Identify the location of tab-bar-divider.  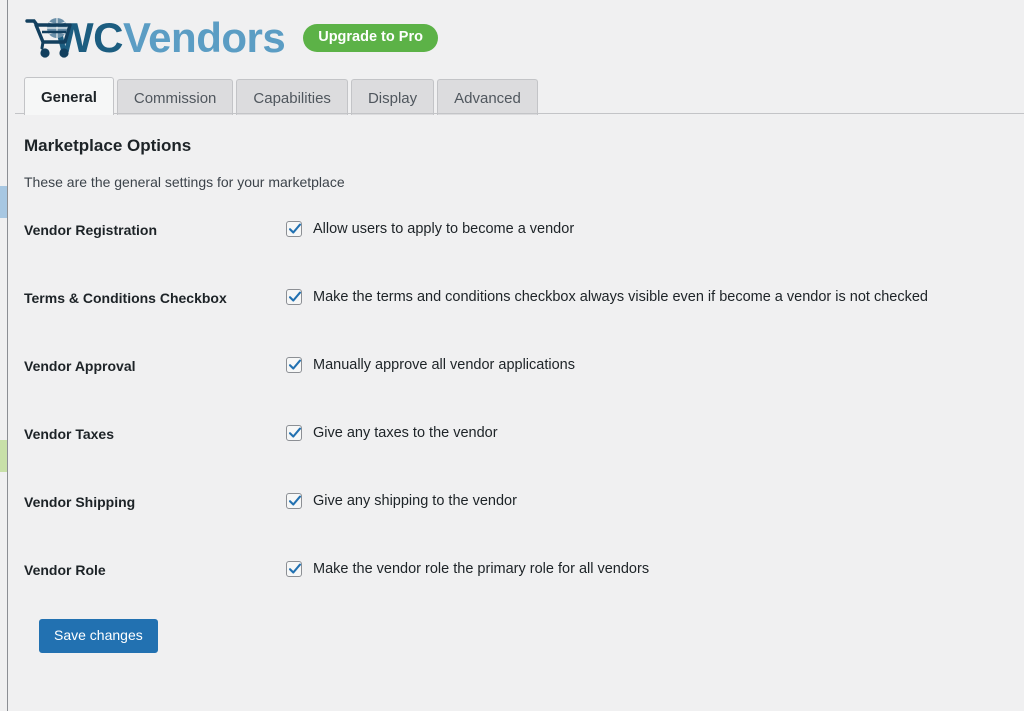
(519, 113).